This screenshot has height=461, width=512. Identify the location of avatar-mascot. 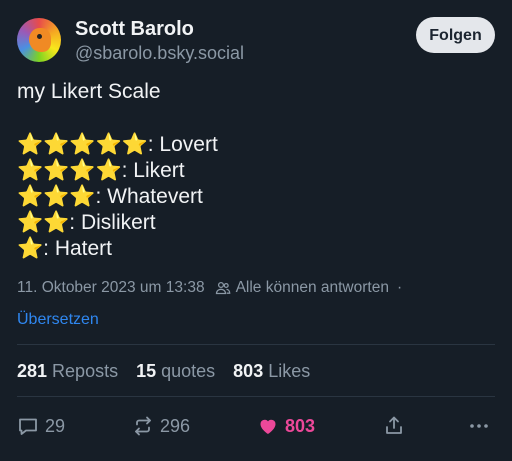
(40, 40).